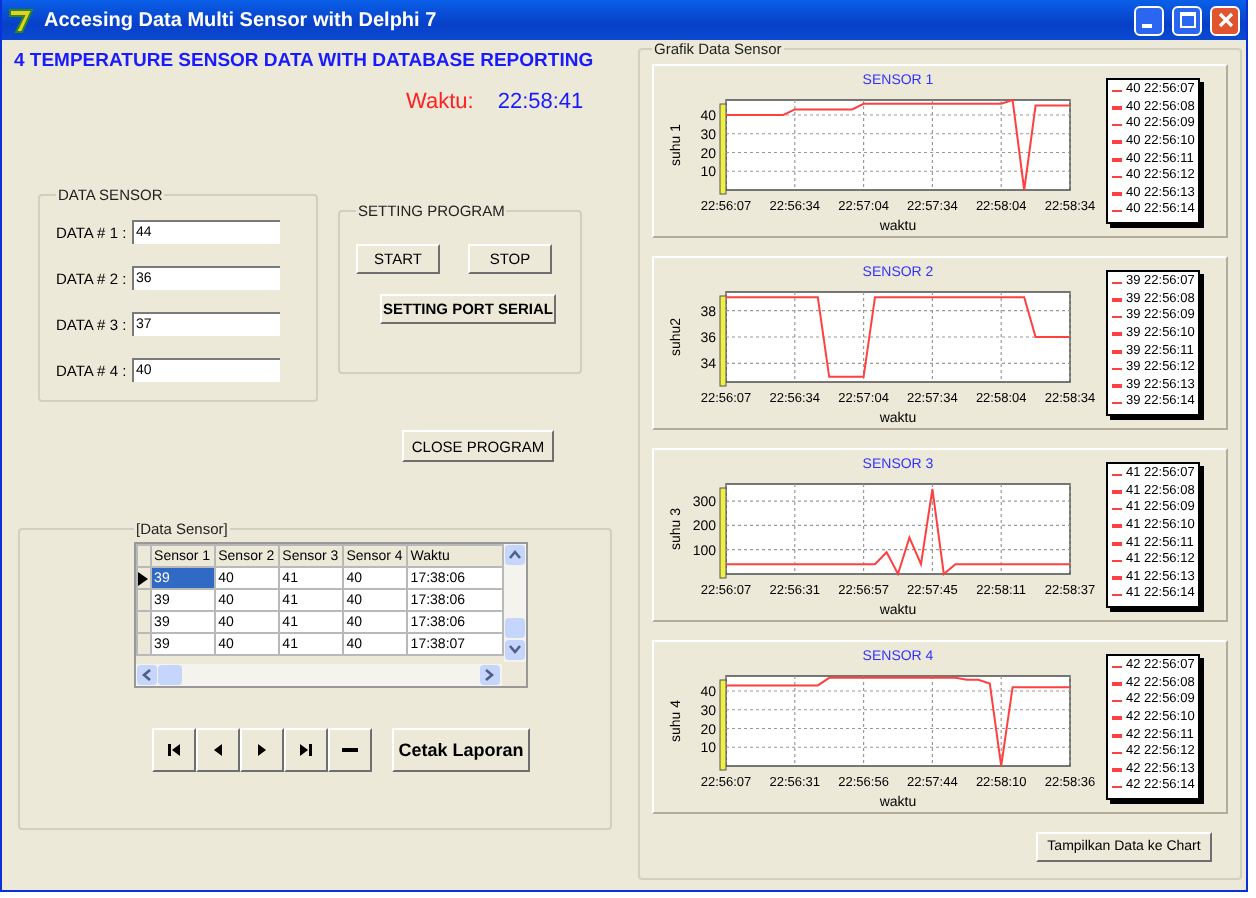 The width and height of the screenshot is (1256, 898). Describe the element at coordinates (540, 102) in the screenshot. I see `time-value: 22:58:41` at that location.